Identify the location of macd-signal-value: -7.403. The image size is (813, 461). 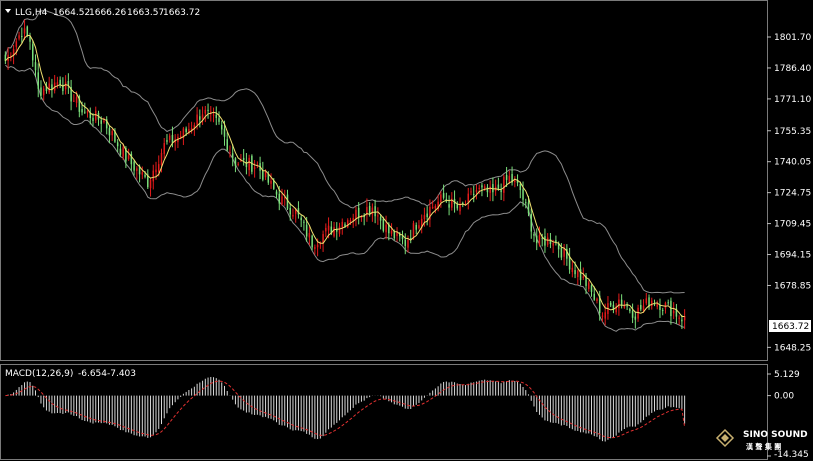
(121, 374).